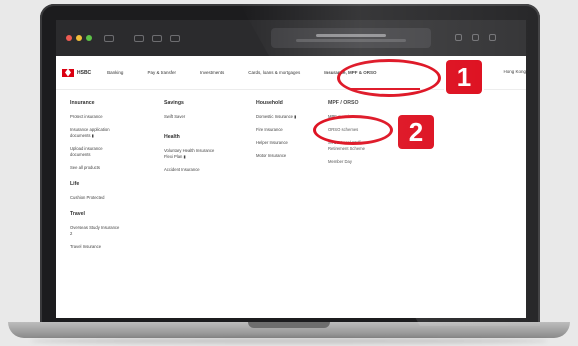 The width and height of the screenshot is (578, 346). Describe the element at coordinates (139, 38) in the screenshot. I see `back-icon` at that location.